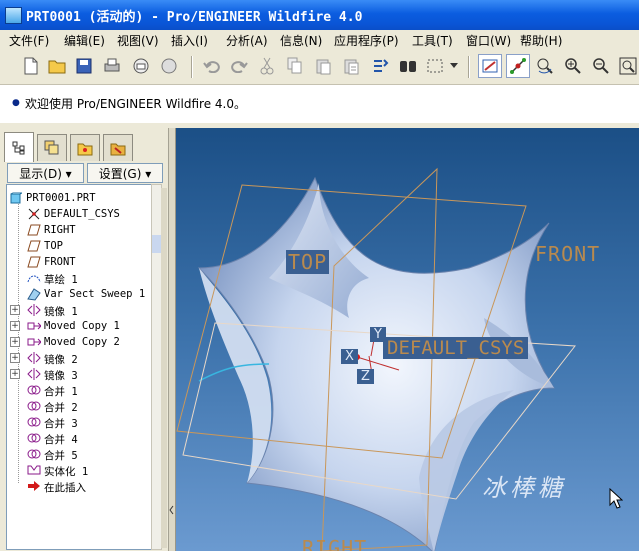  Describe the element at coordinates (541, 40) in the screenshot. I see `menu-help: 帮助(H)` at that location.